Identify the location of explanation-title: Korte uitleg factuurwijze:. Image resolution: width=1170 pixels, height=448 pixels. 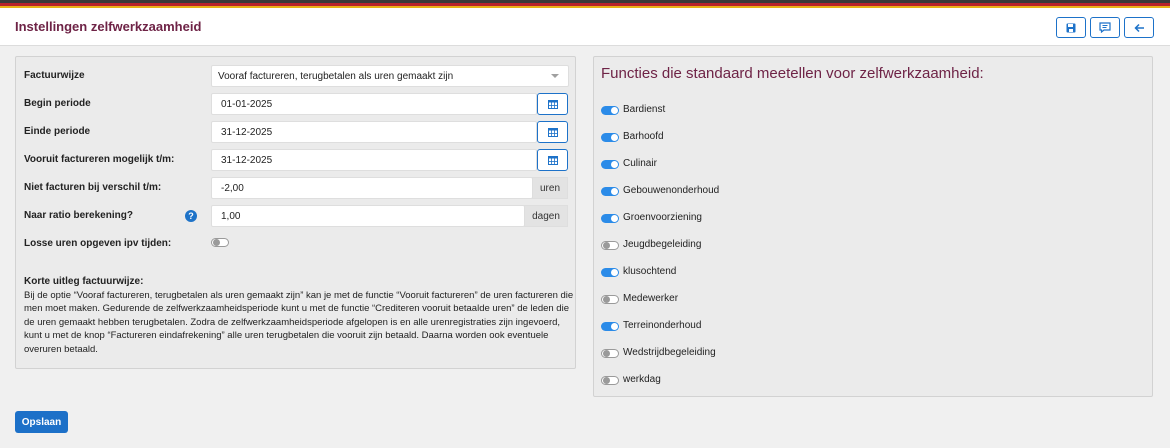
(84, 281).